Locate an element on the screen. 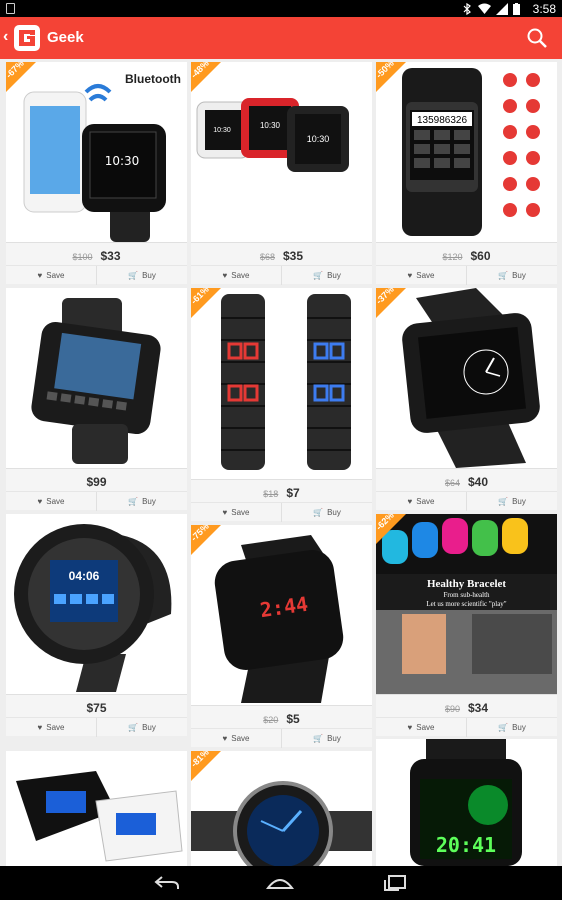 The width and height of the screenshot is (562, 900). product-image: -37% is located at coordinates (466, 378).